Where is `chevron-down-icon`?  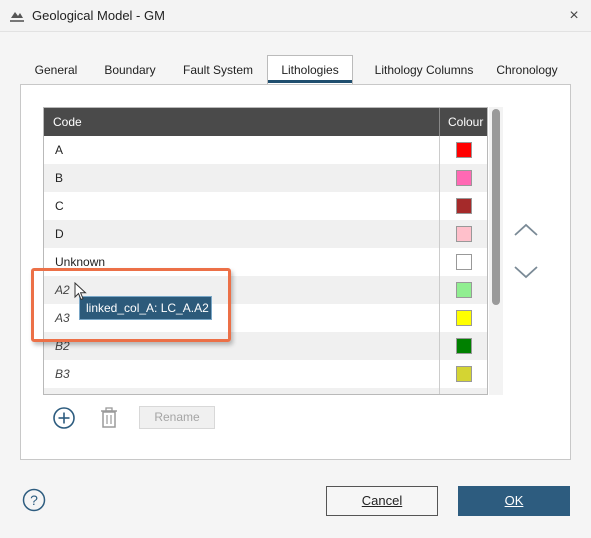 chevron-down-icon is located at coordinates (526, 272).